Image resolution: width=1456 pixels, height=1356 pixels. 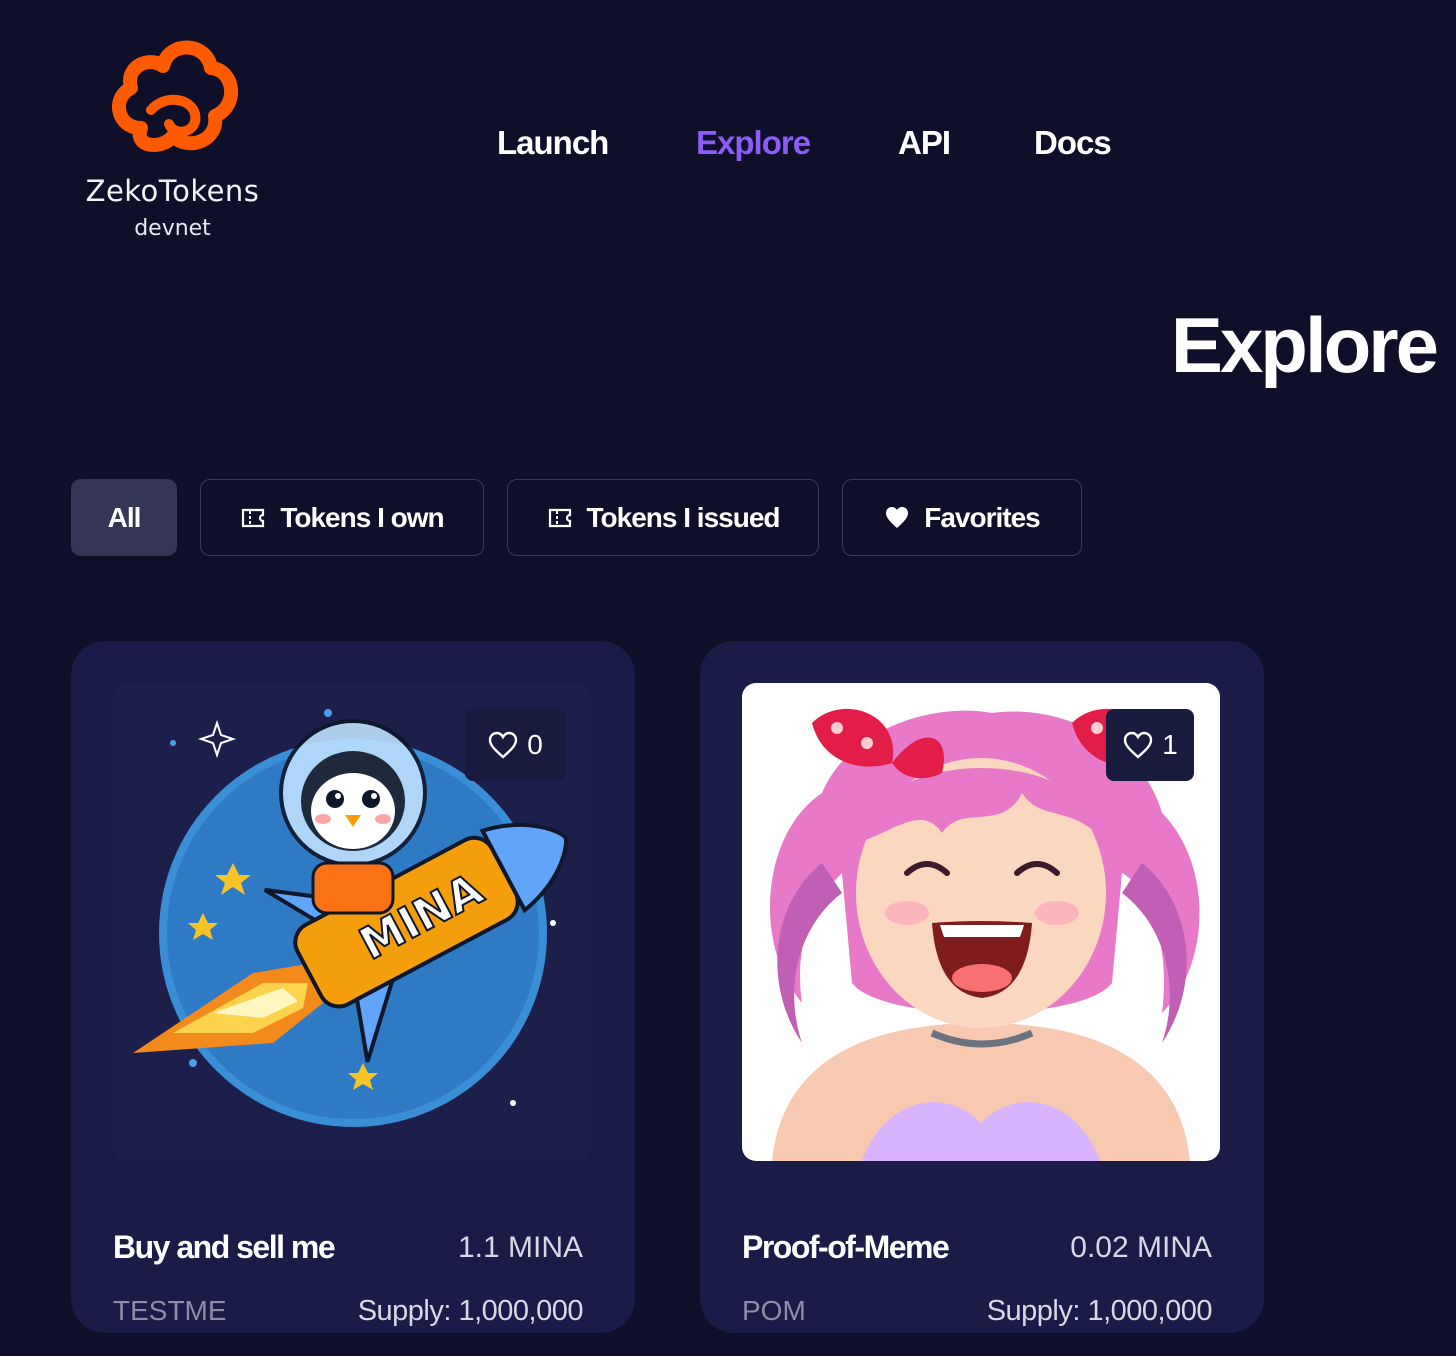 What do you see at coordinates (553, 143) in the screenshot?
I see `nav-launch: Launch` at bounding box center [553, 143].